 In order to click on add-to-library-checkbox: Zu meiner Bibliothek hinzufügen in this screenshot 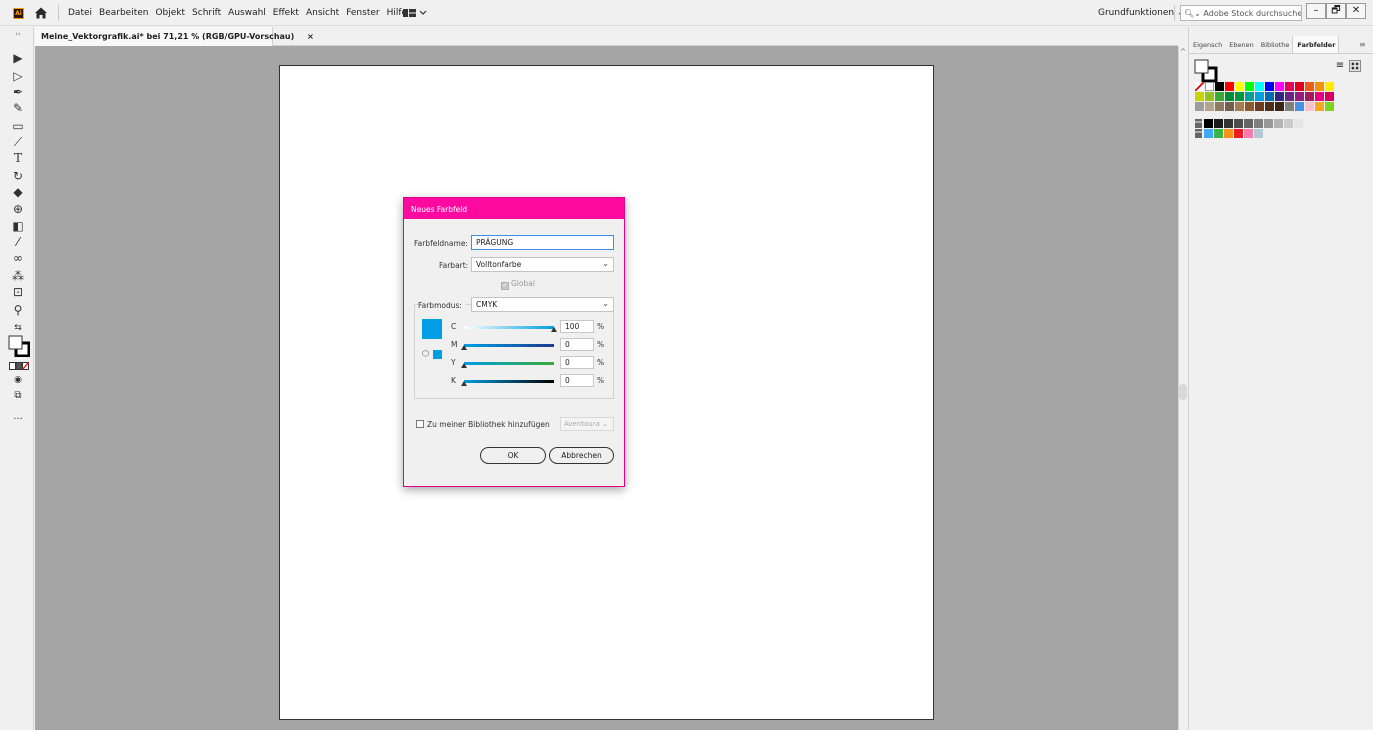, I will do `click(483, 424)`.